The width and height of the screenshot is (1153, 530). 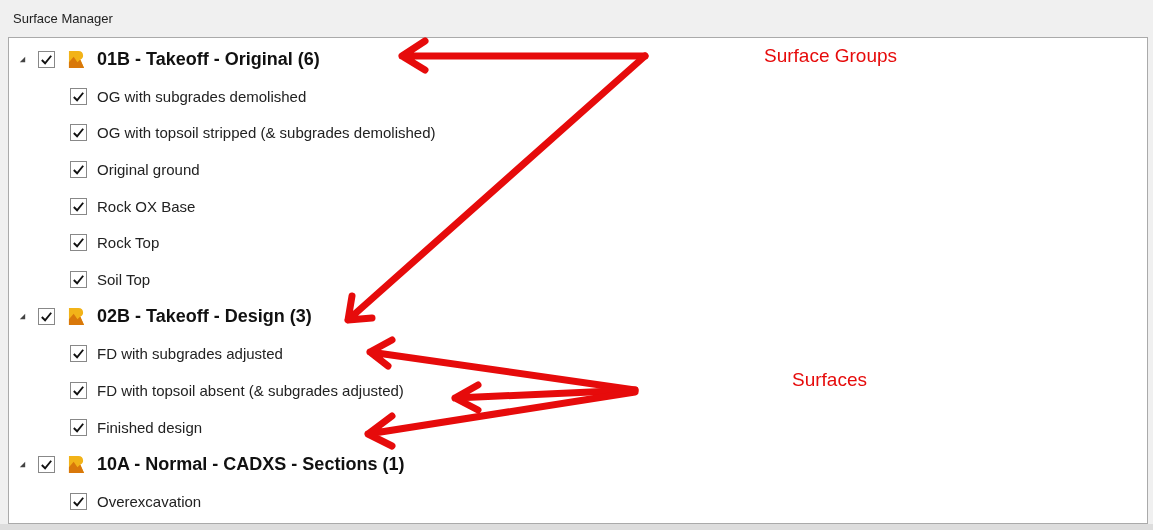 What do you see at coordinates (63, 19) in the screenshot?
I see `panel-title: Surface Manager` at bounding box center [63, 19].